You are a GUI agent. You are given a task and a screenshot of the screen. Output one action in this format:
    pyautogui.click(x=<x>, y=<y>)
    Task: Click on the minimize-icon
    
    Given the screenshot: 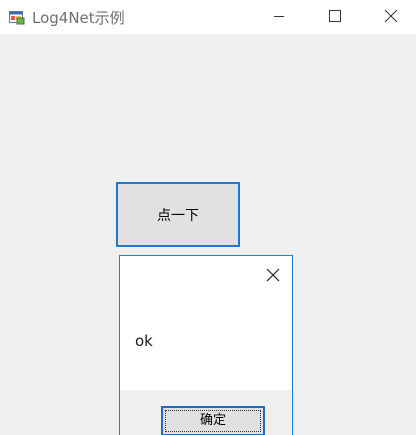 What is the action you would take?
    pyautogui.click(x=279, y=16)
    